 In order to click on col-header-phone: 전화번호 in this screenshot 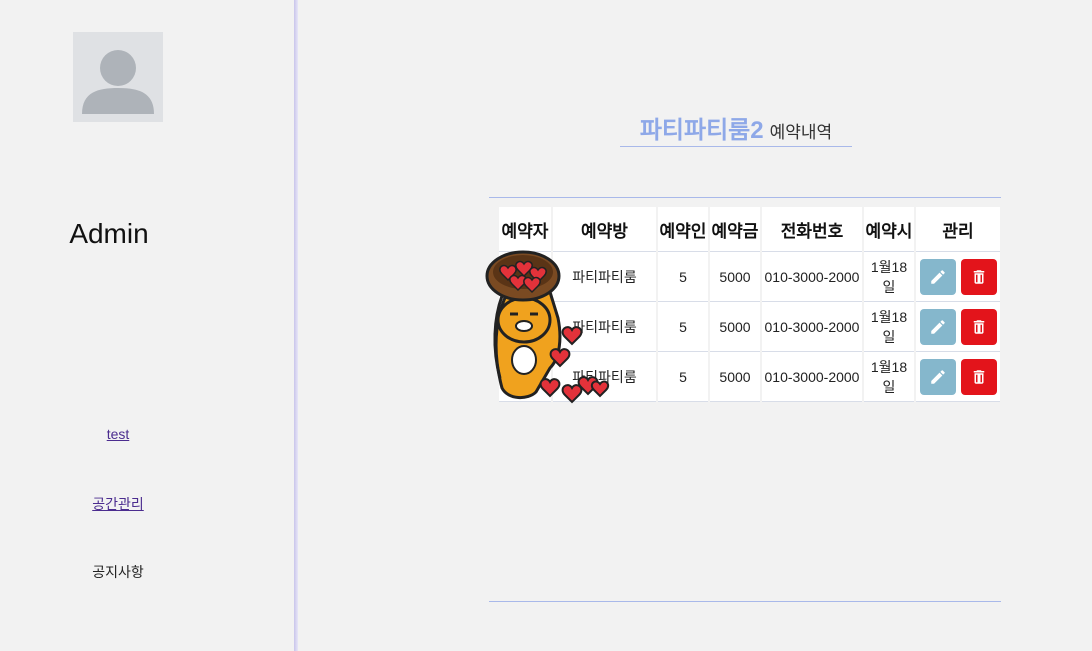, I will do `click(812, 229)`.